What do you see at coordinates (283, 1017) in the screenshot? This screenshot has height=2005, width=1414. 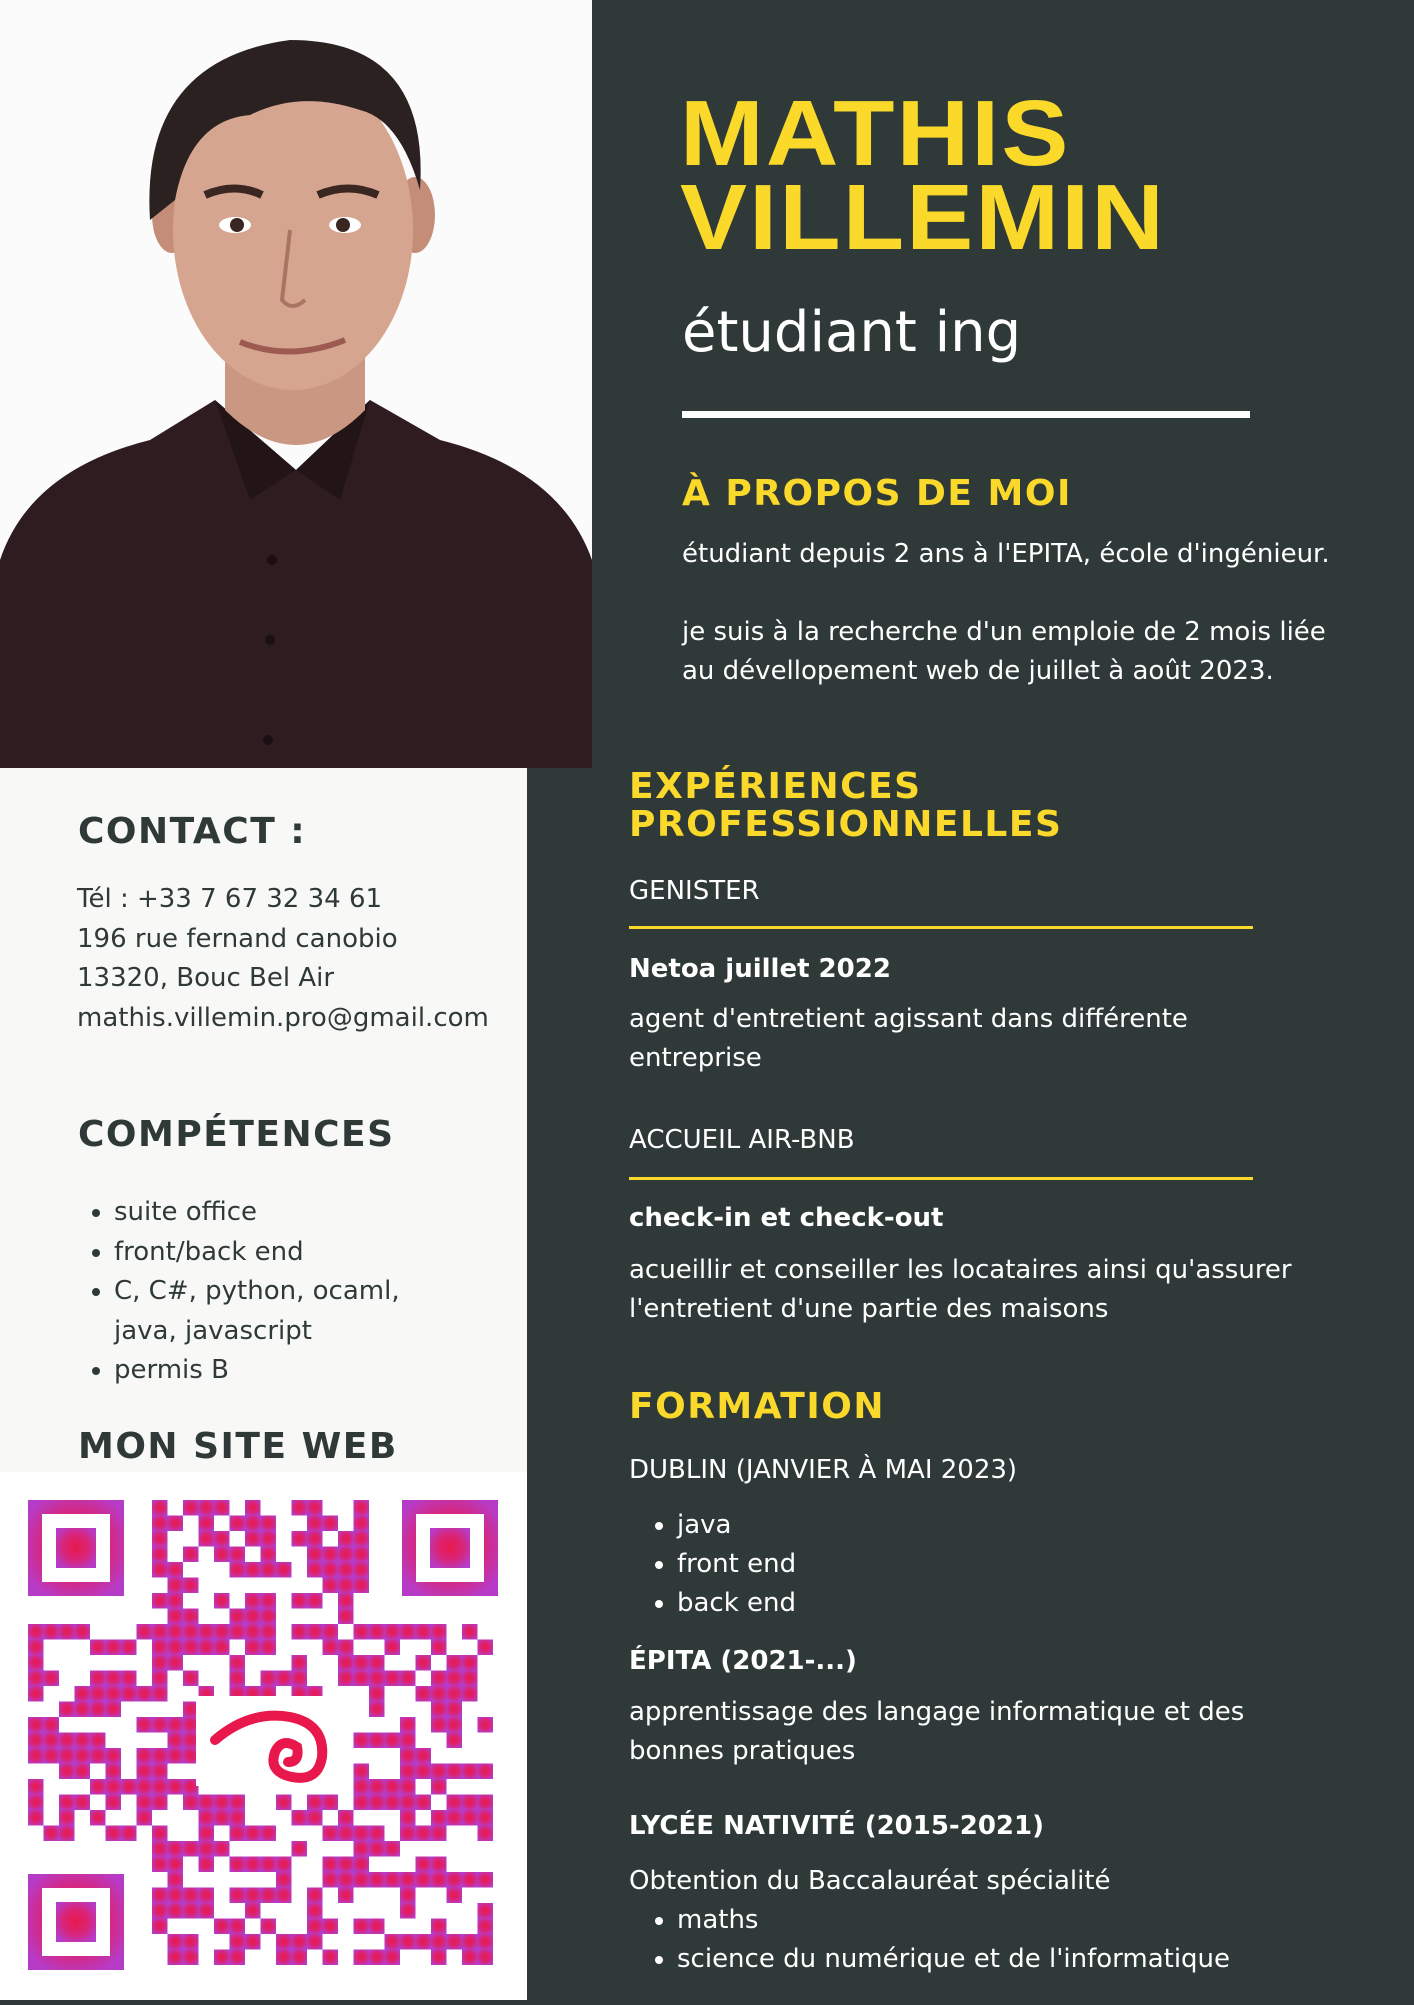 I see `contact-email: mathis.villemin.pro@gmail.com` at bounding box center [283, 1017].